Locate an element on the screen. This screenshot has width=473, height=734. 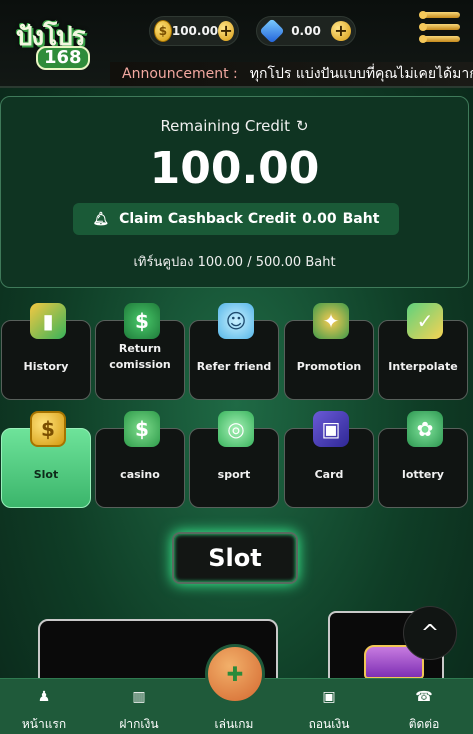
coin-balance-pill: $ 100.00 + is located at coordinates (194, 31).